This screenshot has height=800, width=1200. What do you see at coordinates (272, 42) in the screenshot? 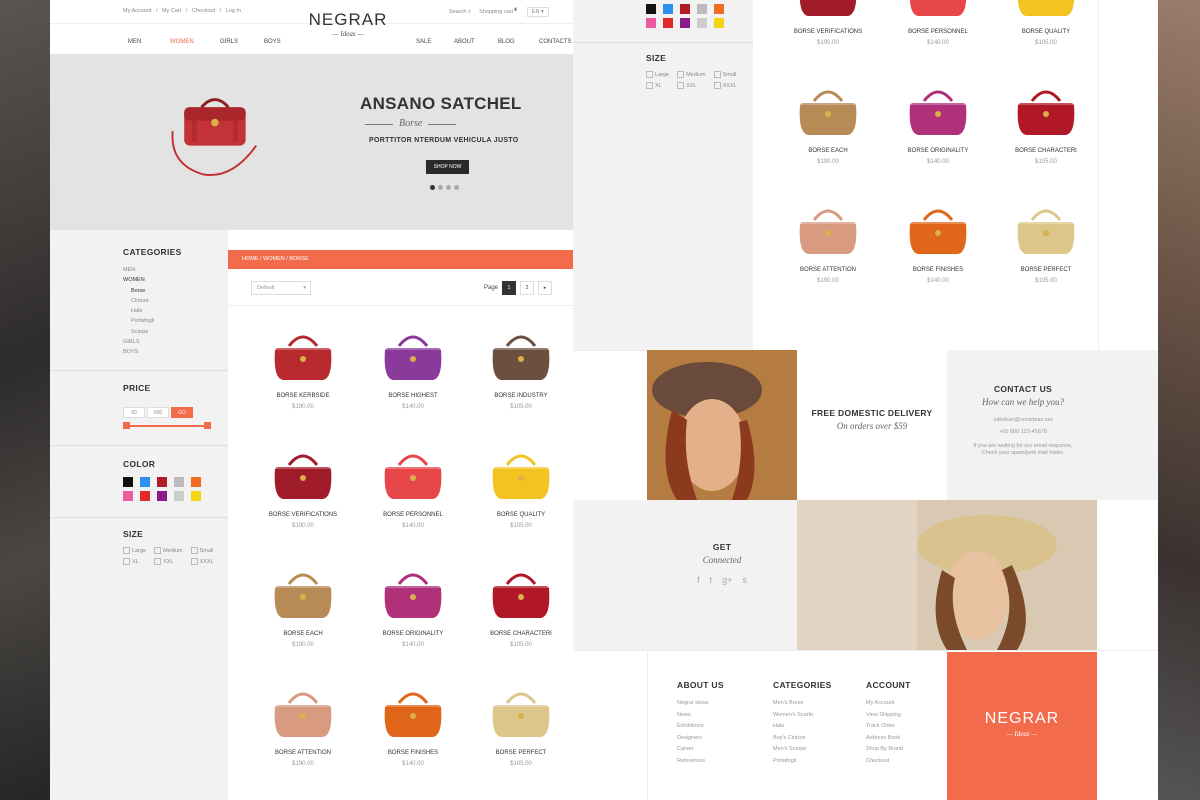
I see `nav-boys: BOYS` at bounding box center [272, 42].